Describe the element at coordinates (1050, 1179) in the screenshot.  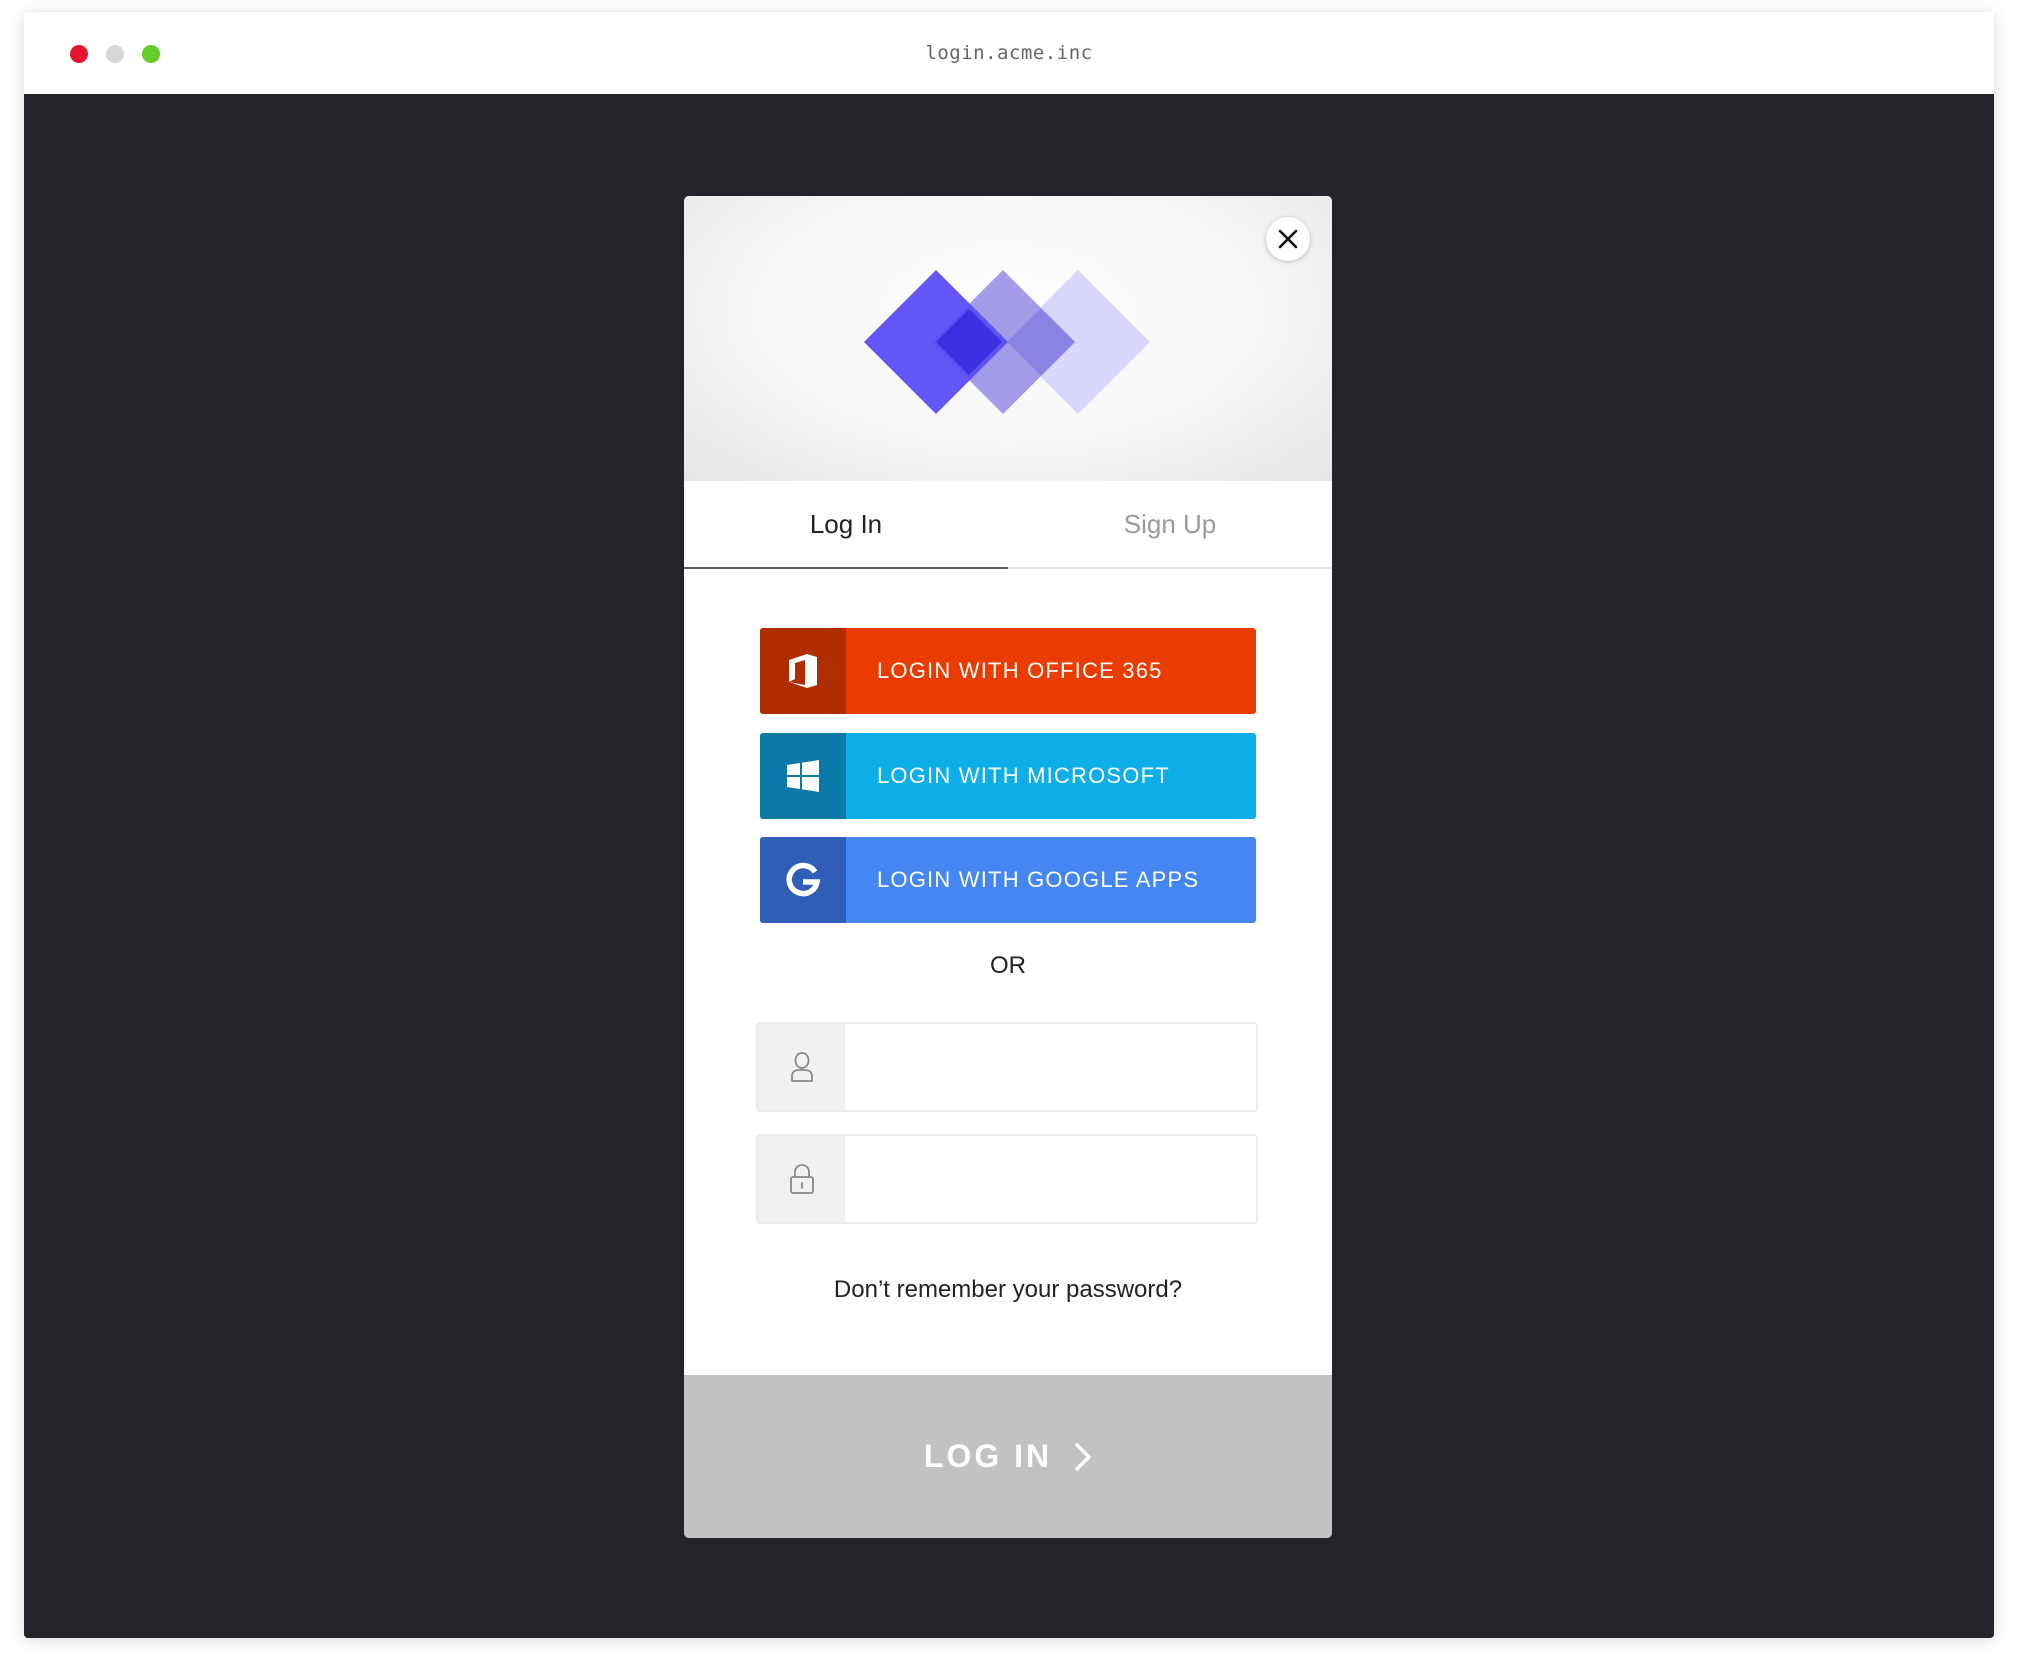
I see `password-input` at that location.